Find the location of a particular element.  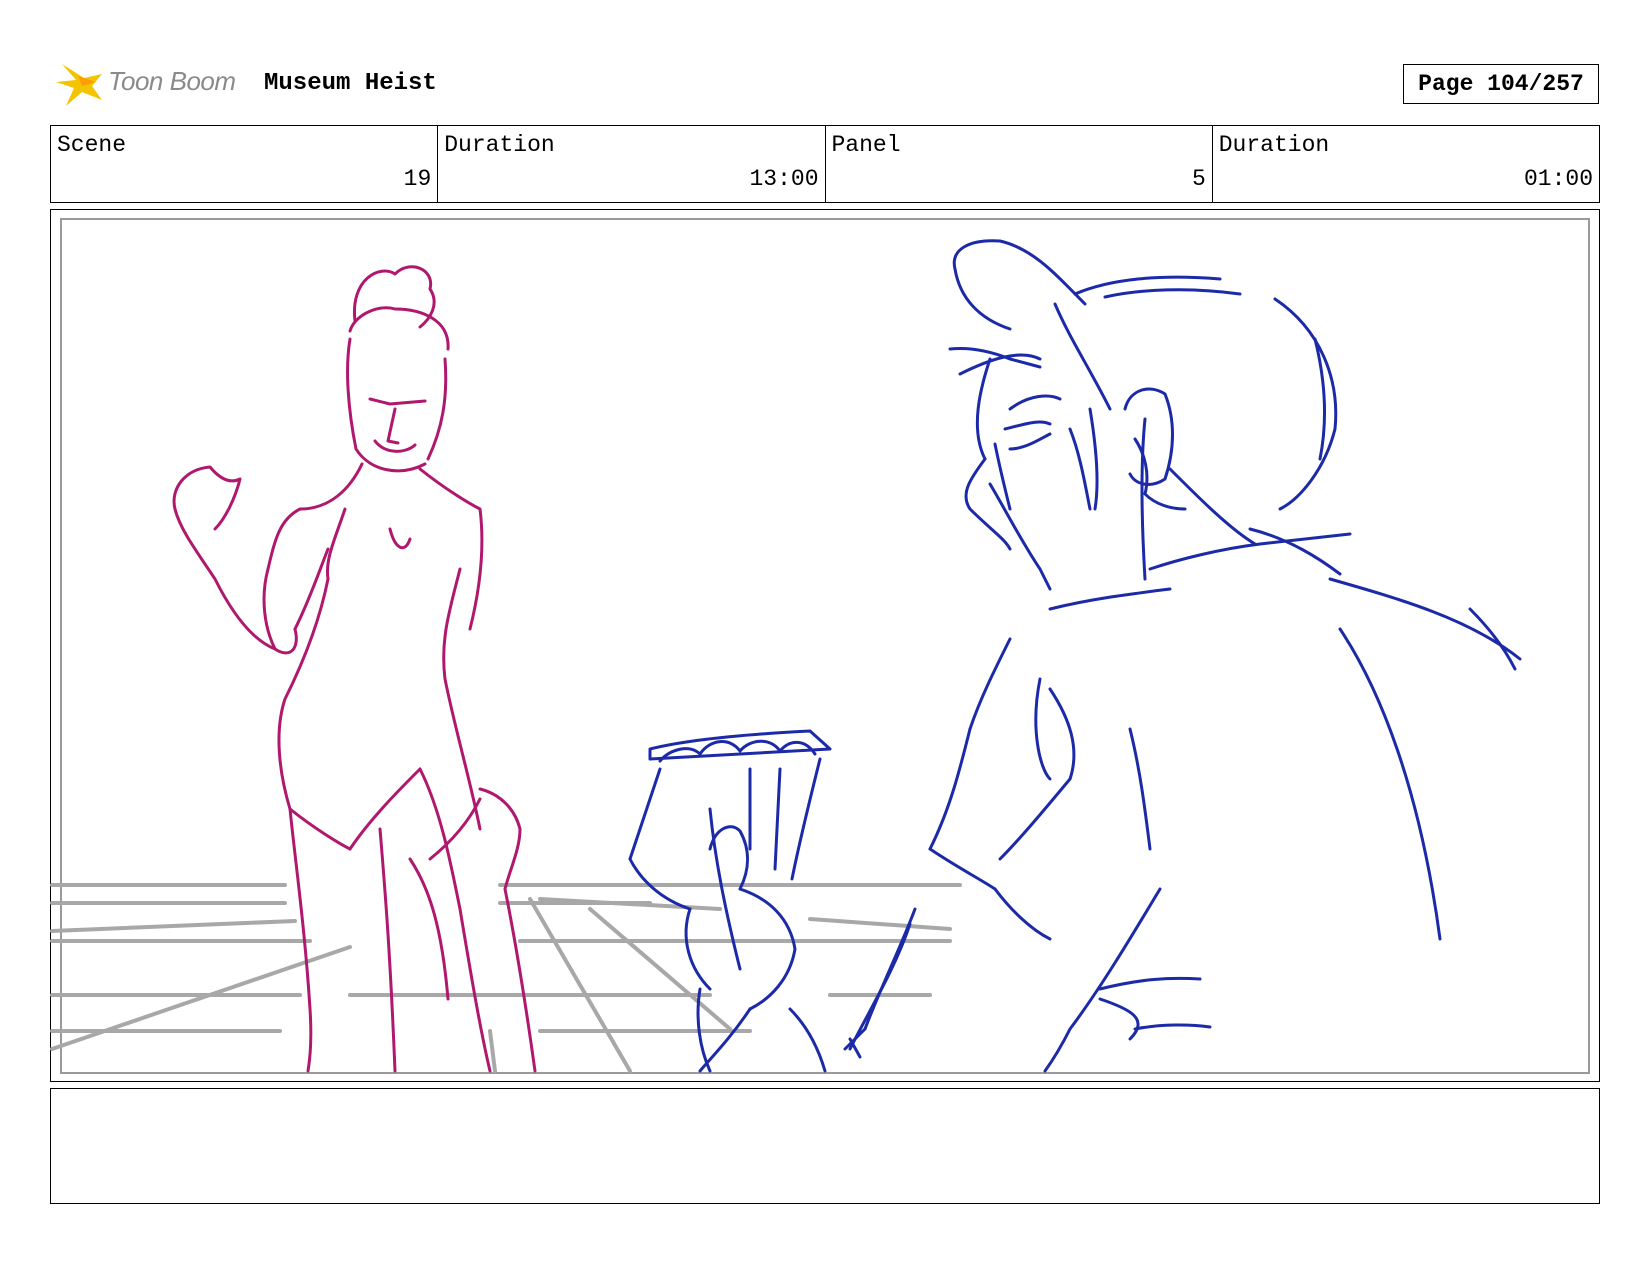

panel-notes-box is located at coordinates (825, 1146).